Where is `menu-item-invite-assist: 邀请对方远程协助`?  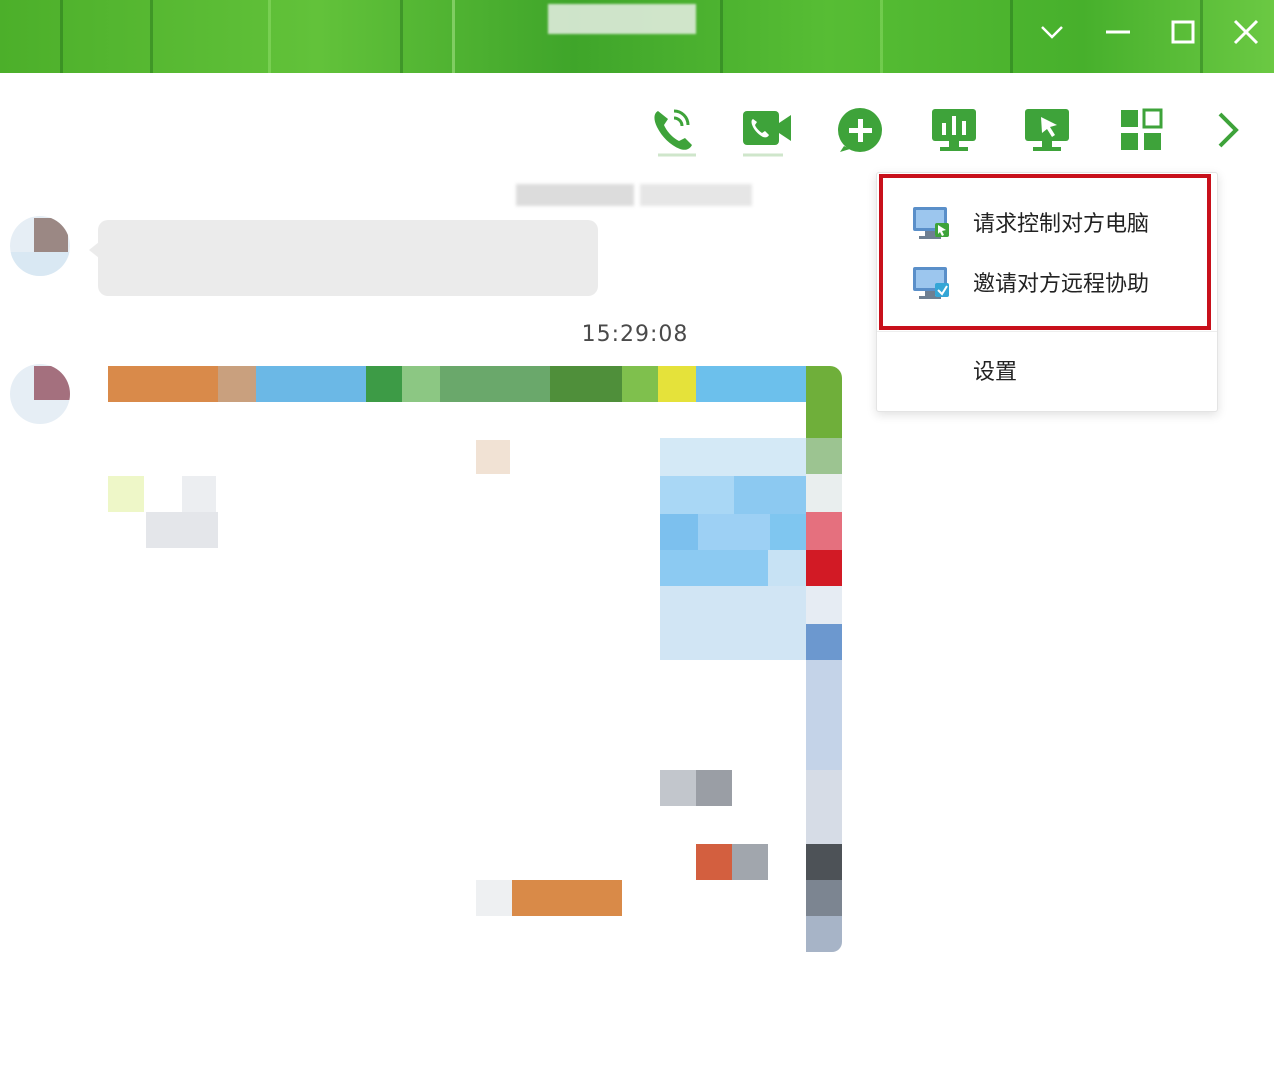 menu-item-invite-assist: 邀请对方远程协助 is located at coordinates (1047, 282).